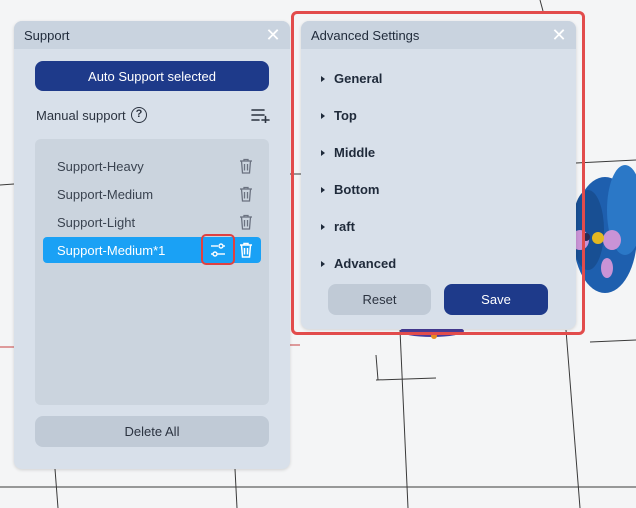  Describe the element at coordinates (81, 115) in the screenshot. I see `manual-support-label: Manual support` at that location.